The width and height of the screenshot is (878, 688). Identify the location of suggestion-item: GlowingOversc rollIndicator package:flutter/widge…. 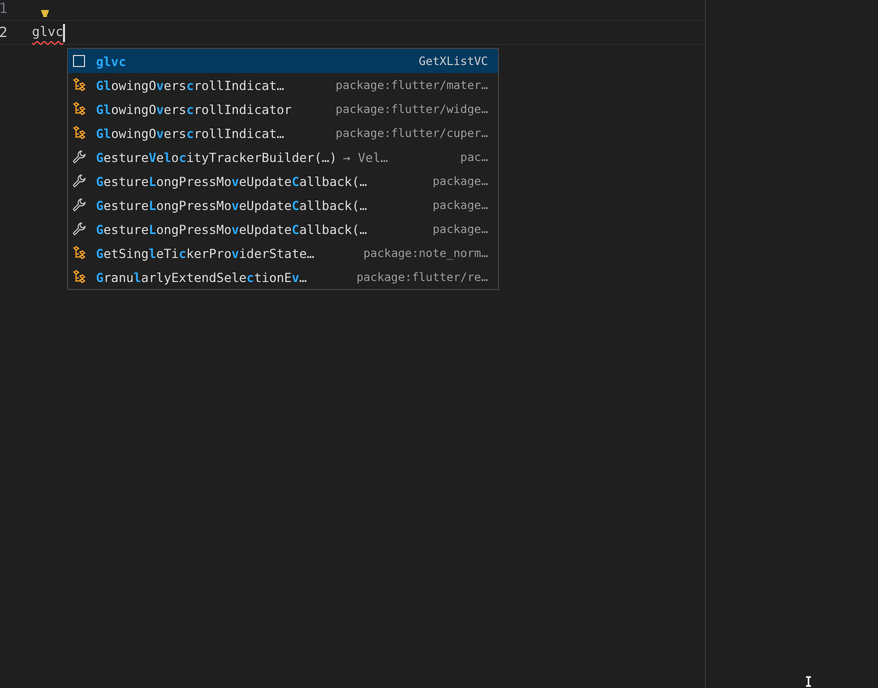
(283, 109).